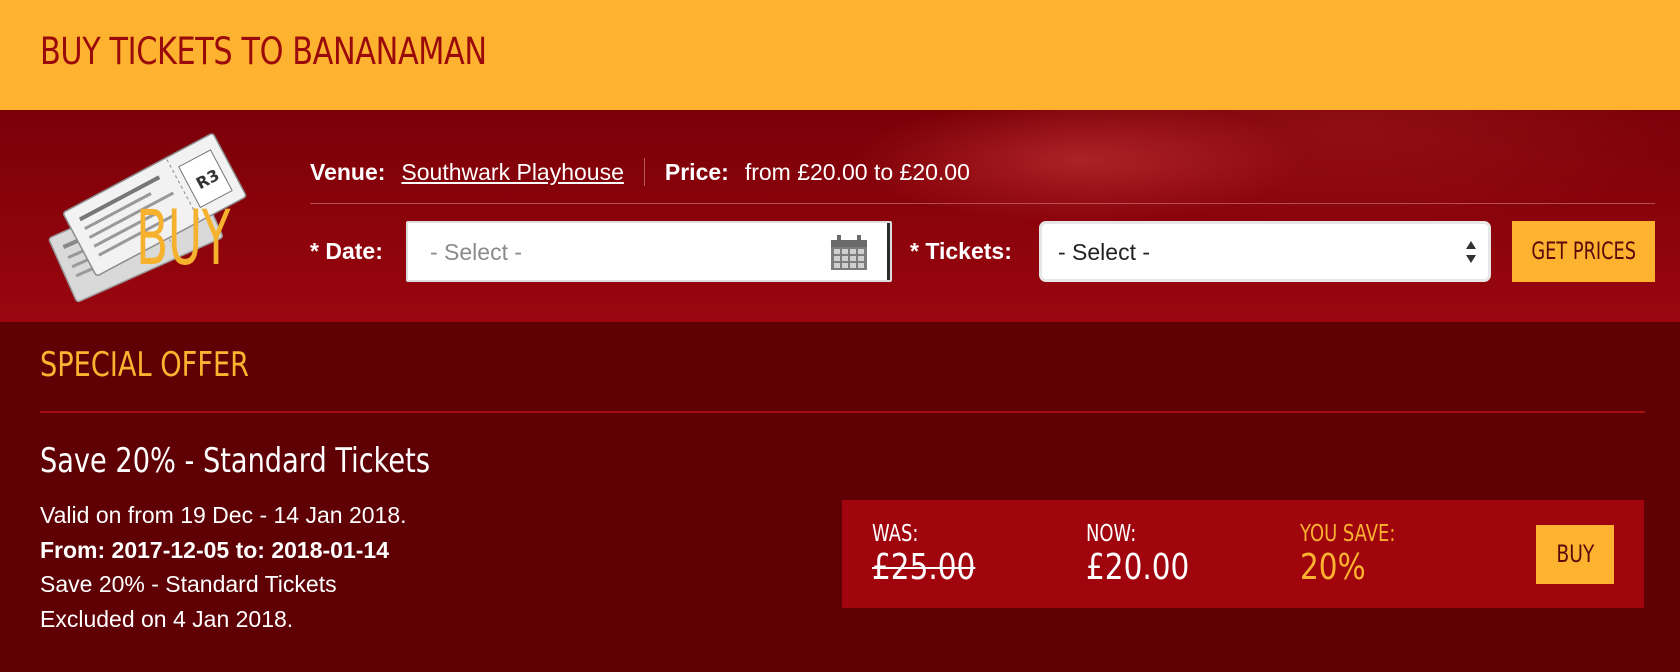 This screenshot has height=672, width=1680. Describe the element at coordinates (849, 253) in the screenshot. I see `calendar-icon` at that location.